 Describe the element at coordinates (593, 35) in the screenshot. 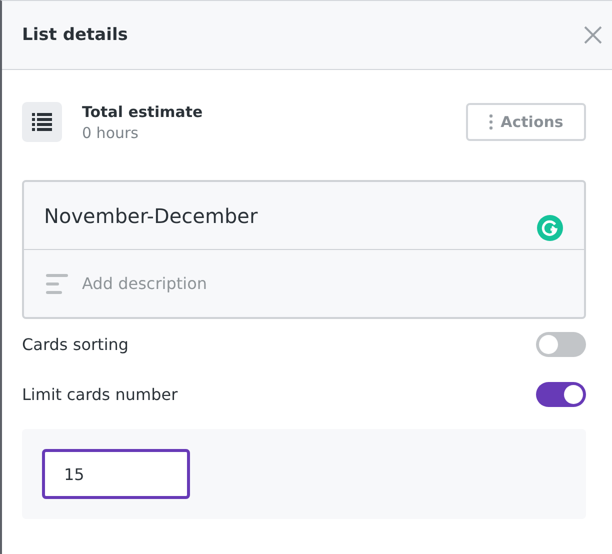

I see `close-icon` at that location.